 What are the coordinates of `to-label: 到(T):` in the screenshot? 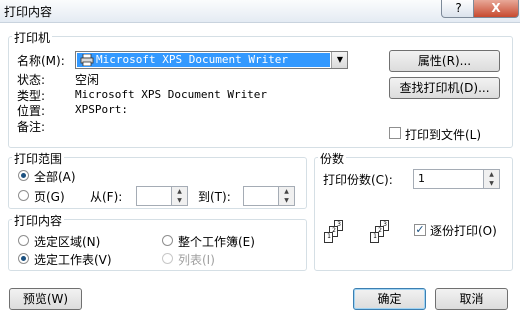 It's located at (214, 197).